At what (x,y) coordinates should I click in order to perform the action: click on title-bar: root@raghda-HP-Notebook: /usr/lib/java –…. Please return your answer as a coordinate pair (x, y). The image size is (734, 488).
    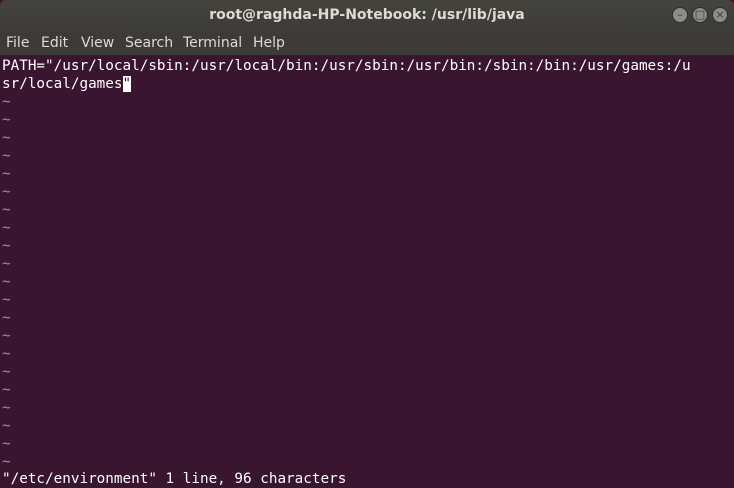
    Looking at the image, I should click on (367, 15).